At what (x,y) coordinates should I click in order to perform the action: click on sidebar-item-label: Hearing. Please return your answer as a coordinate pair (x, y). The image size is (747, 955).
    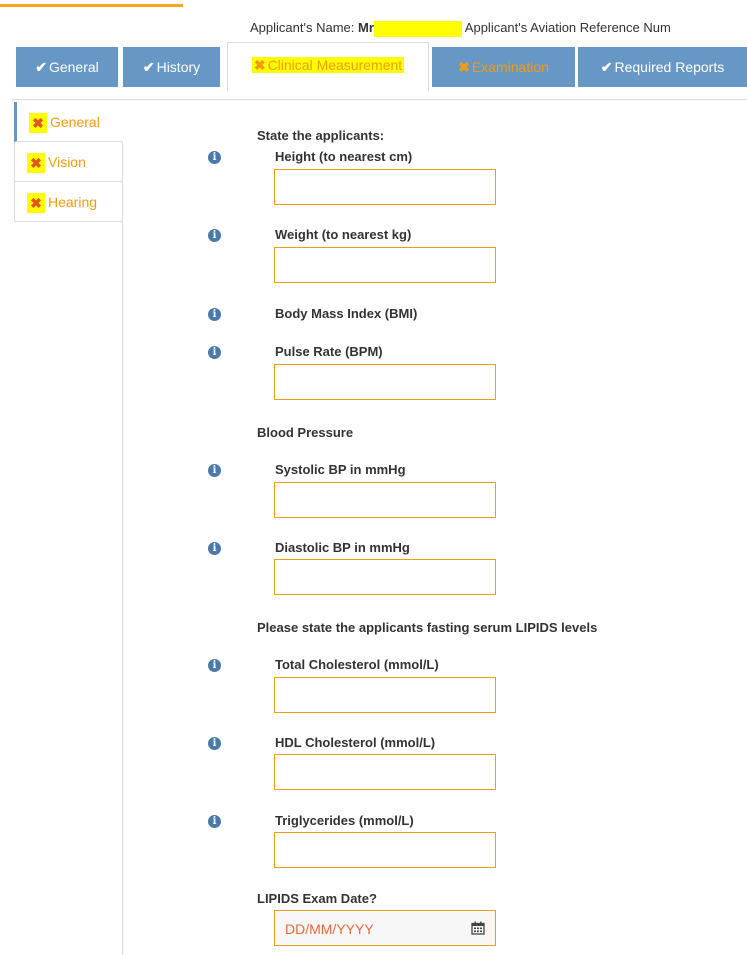
    Looking at the image, I should click on (73, 202).